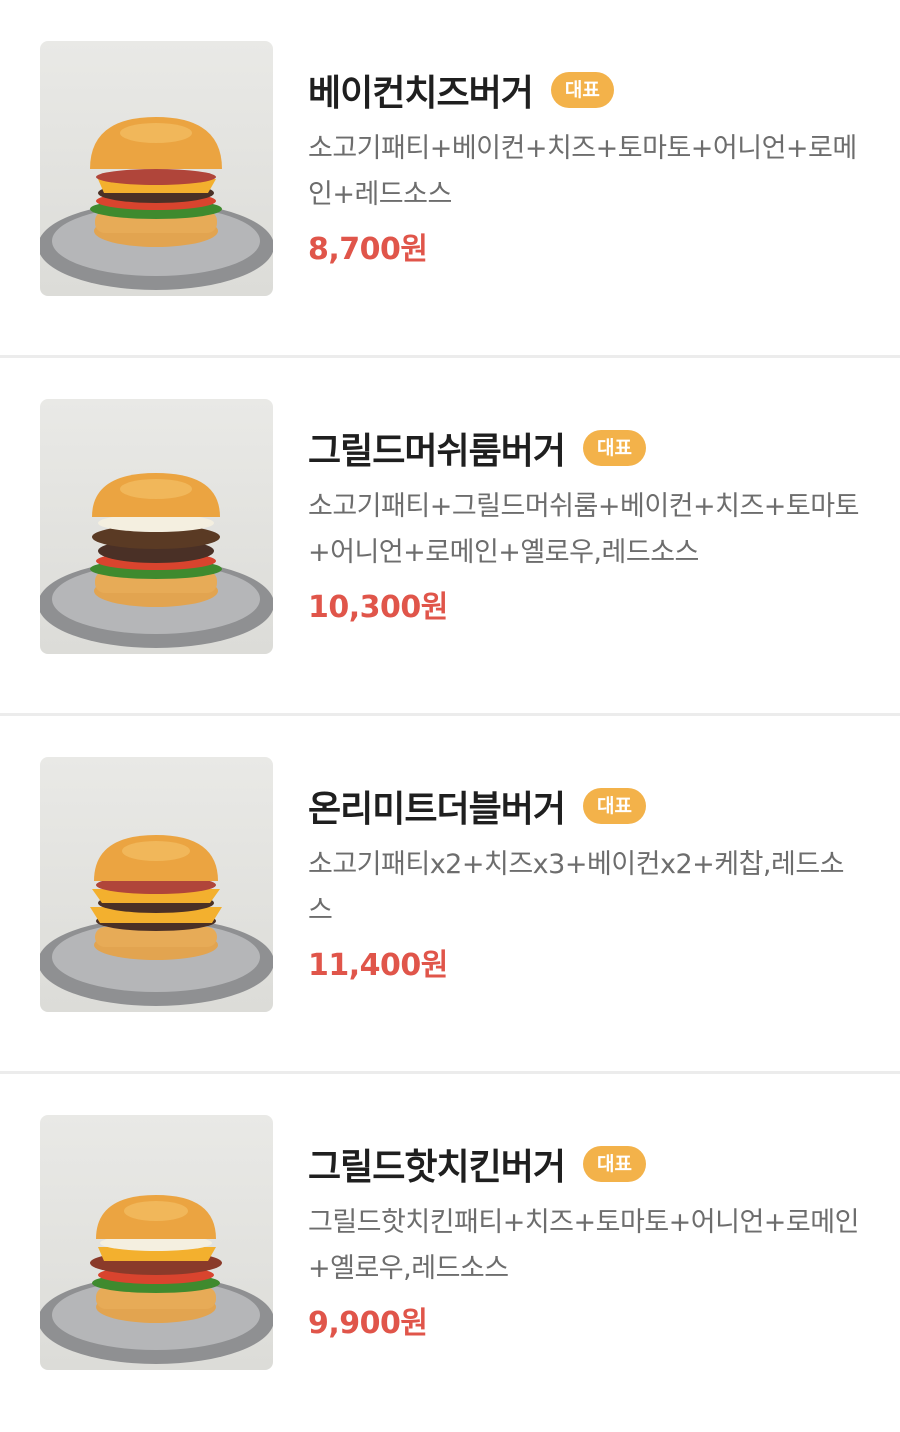 The width and height of the screenshot is (900, 1432). I want to click on menu-price: 11,400원, so click(378, 965).